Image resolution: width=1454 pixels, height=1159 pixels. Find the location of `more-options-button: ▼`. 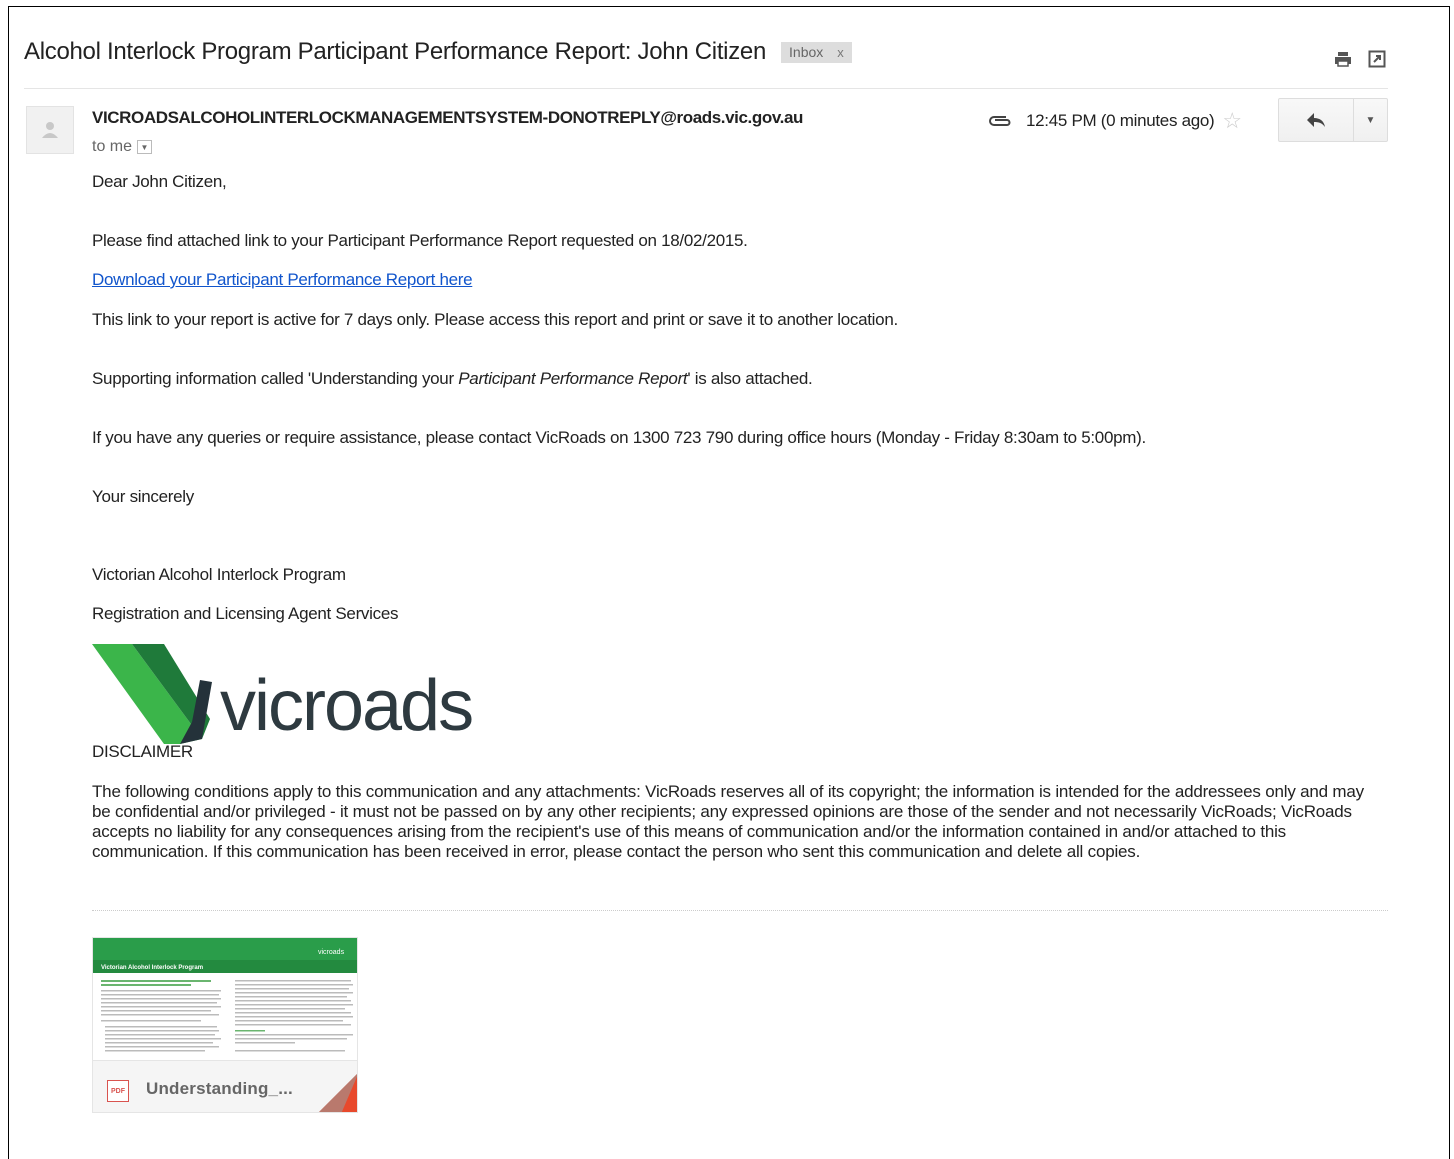

more-options-button: ▼ is located at coordinates (1370, 120).